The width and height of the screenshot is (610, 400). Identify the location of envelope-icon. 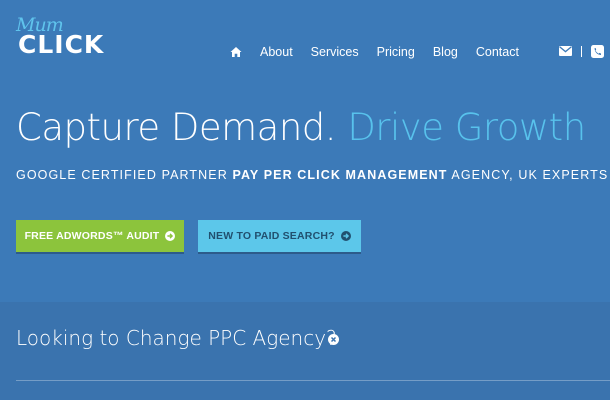
(565, 51).